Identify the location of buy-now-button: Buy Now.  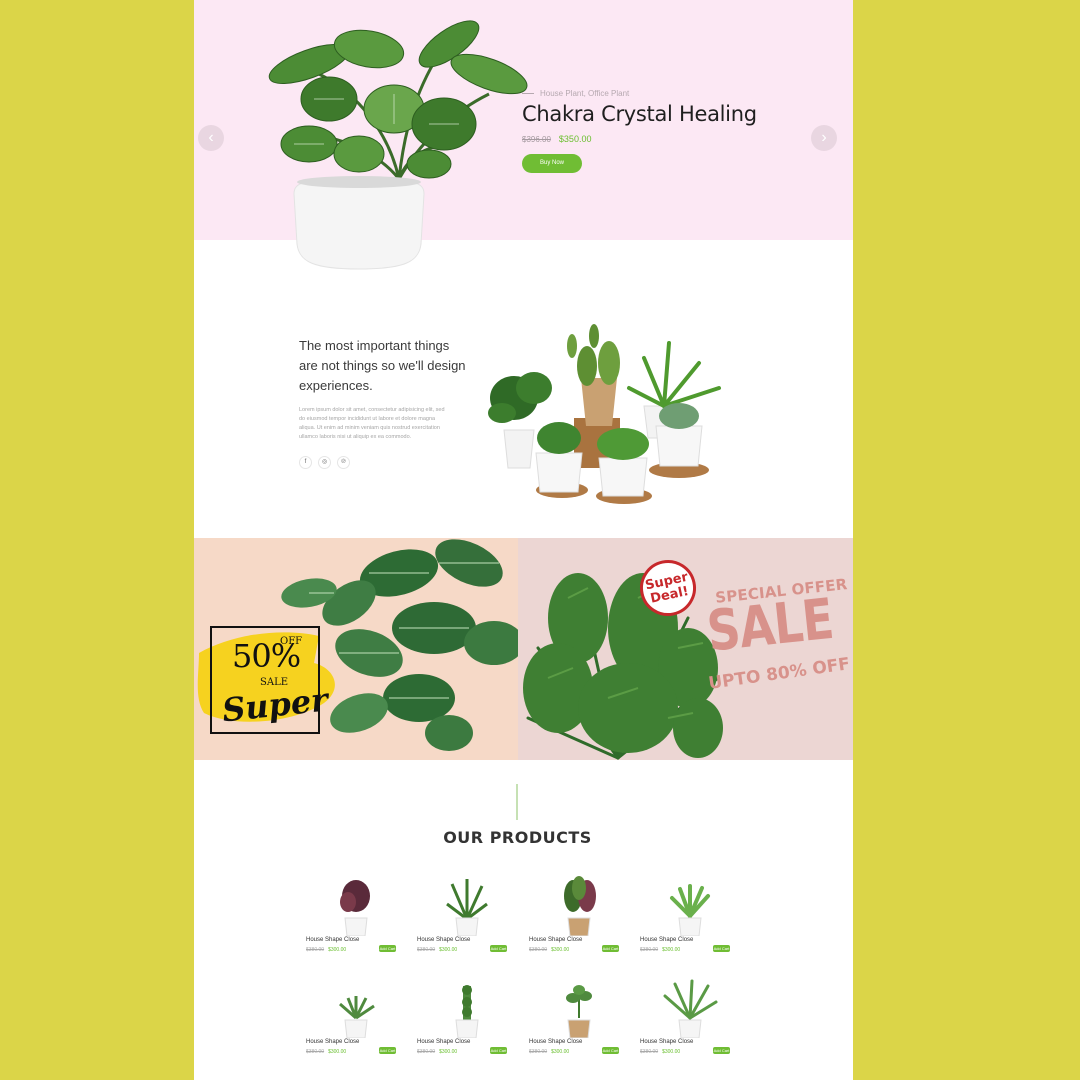
(552, 163).